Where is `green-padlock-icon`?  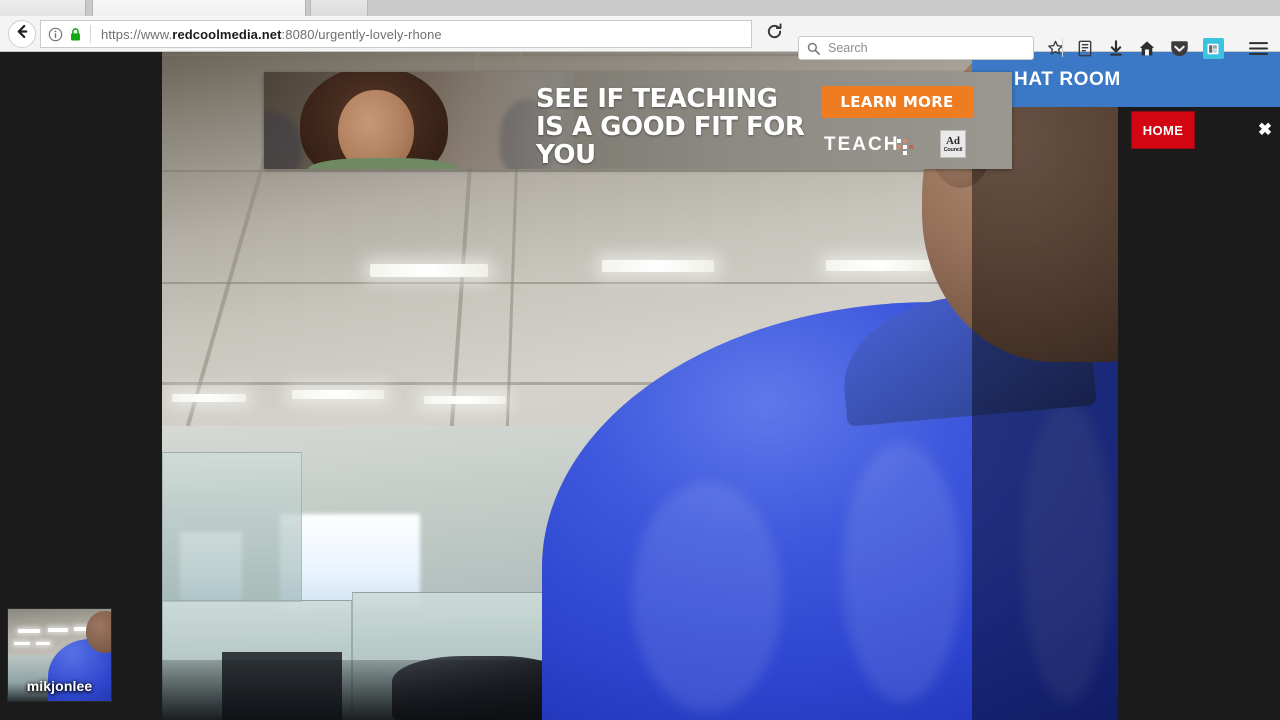
green-padlock-icon is located at coordinates (75, 34).